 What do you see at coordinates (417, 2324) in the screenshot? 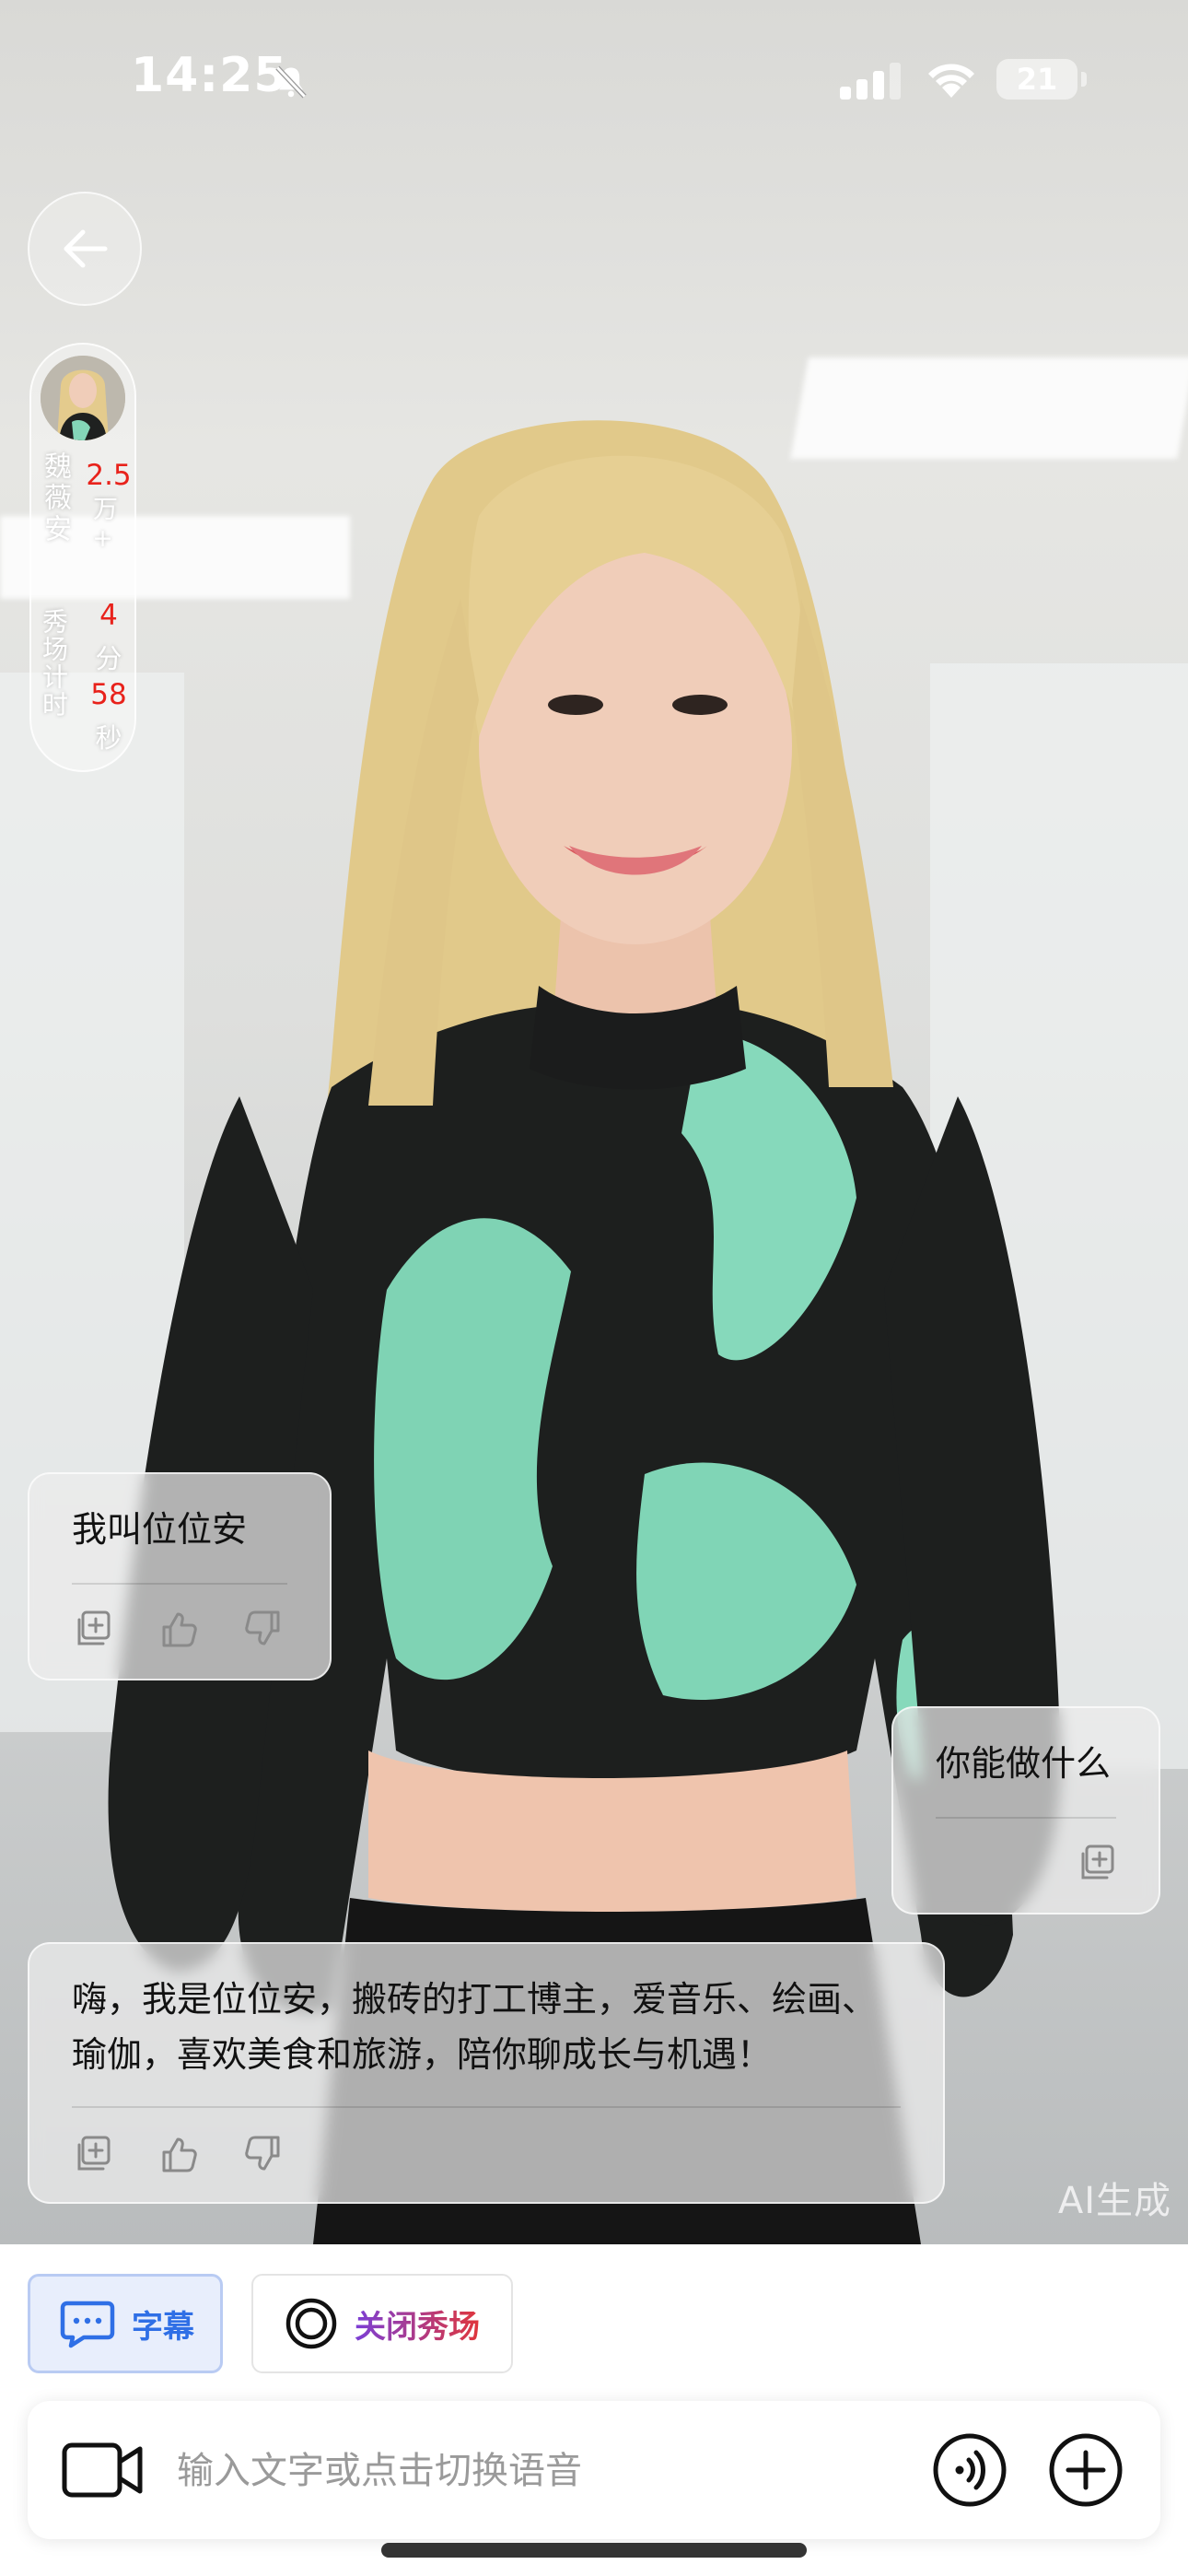
I see `close-show-label: 关闭秀场` at bounding box center [417, 2324].